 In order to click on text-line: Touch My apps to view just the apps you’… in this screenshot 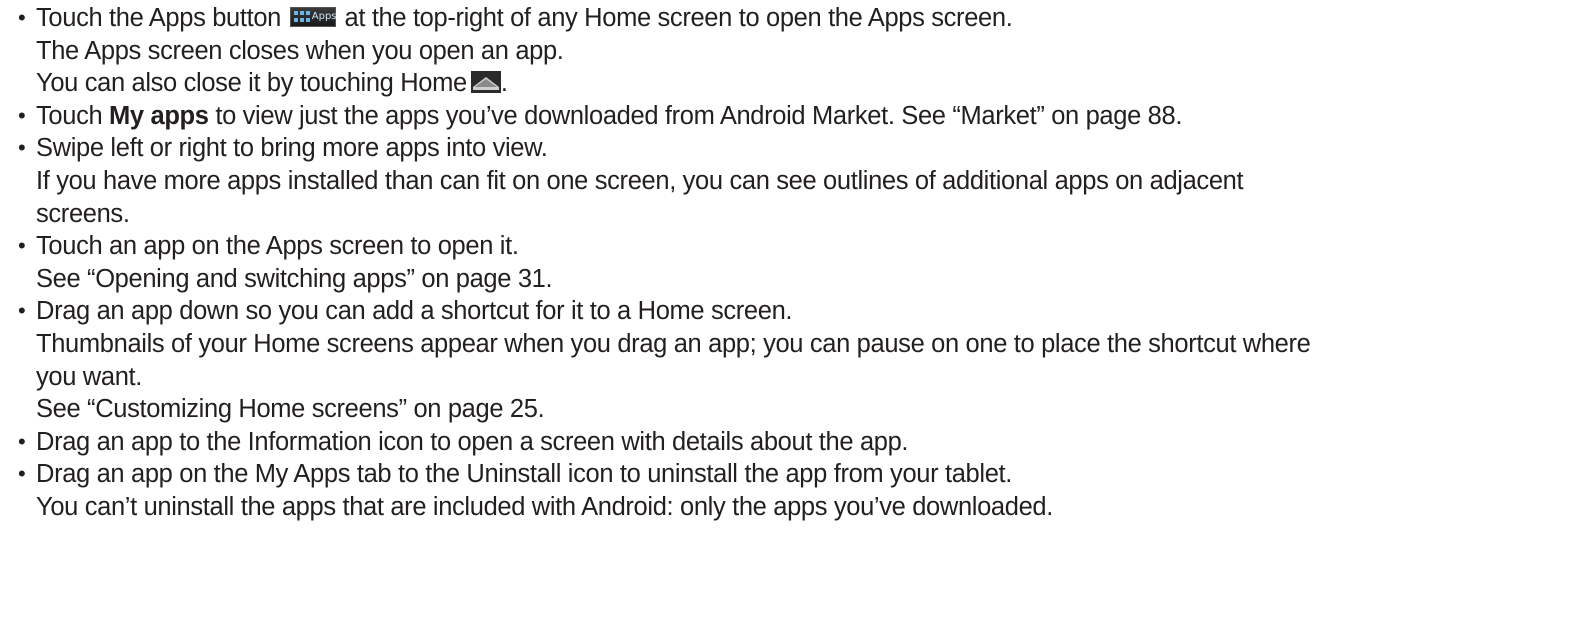, I will do `click(805, 116)`.